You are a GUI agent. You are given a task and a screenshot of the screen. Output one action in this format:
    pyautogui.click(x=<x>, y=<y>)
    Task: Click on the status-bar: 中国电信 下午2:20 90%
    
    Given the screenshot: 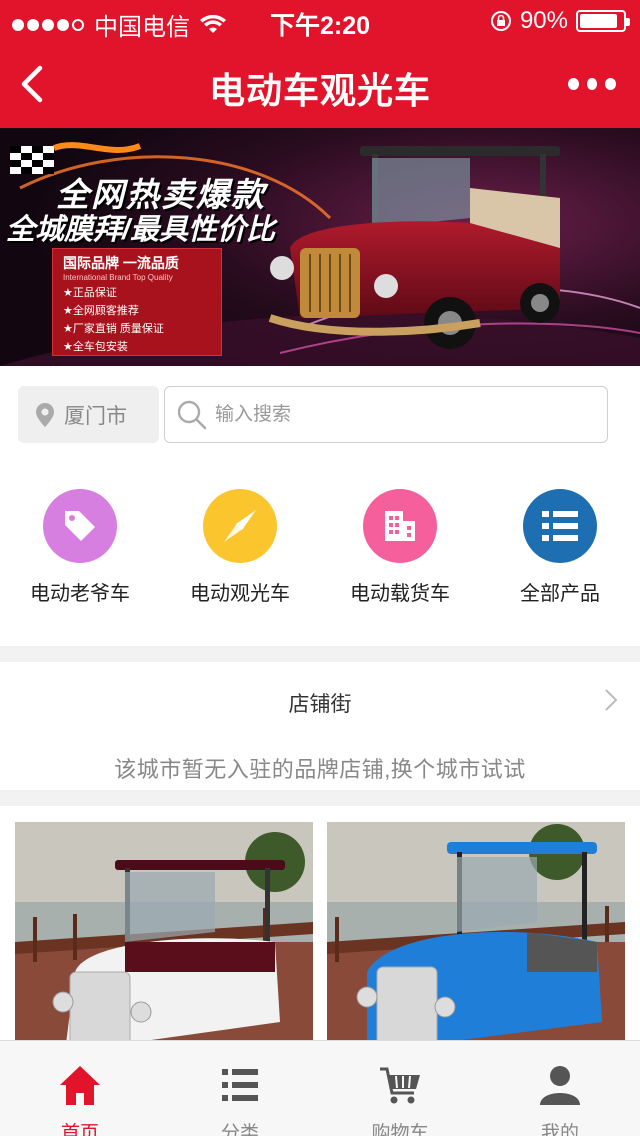 What is the action you would take?
    pyautogui.click(x=320, y=20)
    